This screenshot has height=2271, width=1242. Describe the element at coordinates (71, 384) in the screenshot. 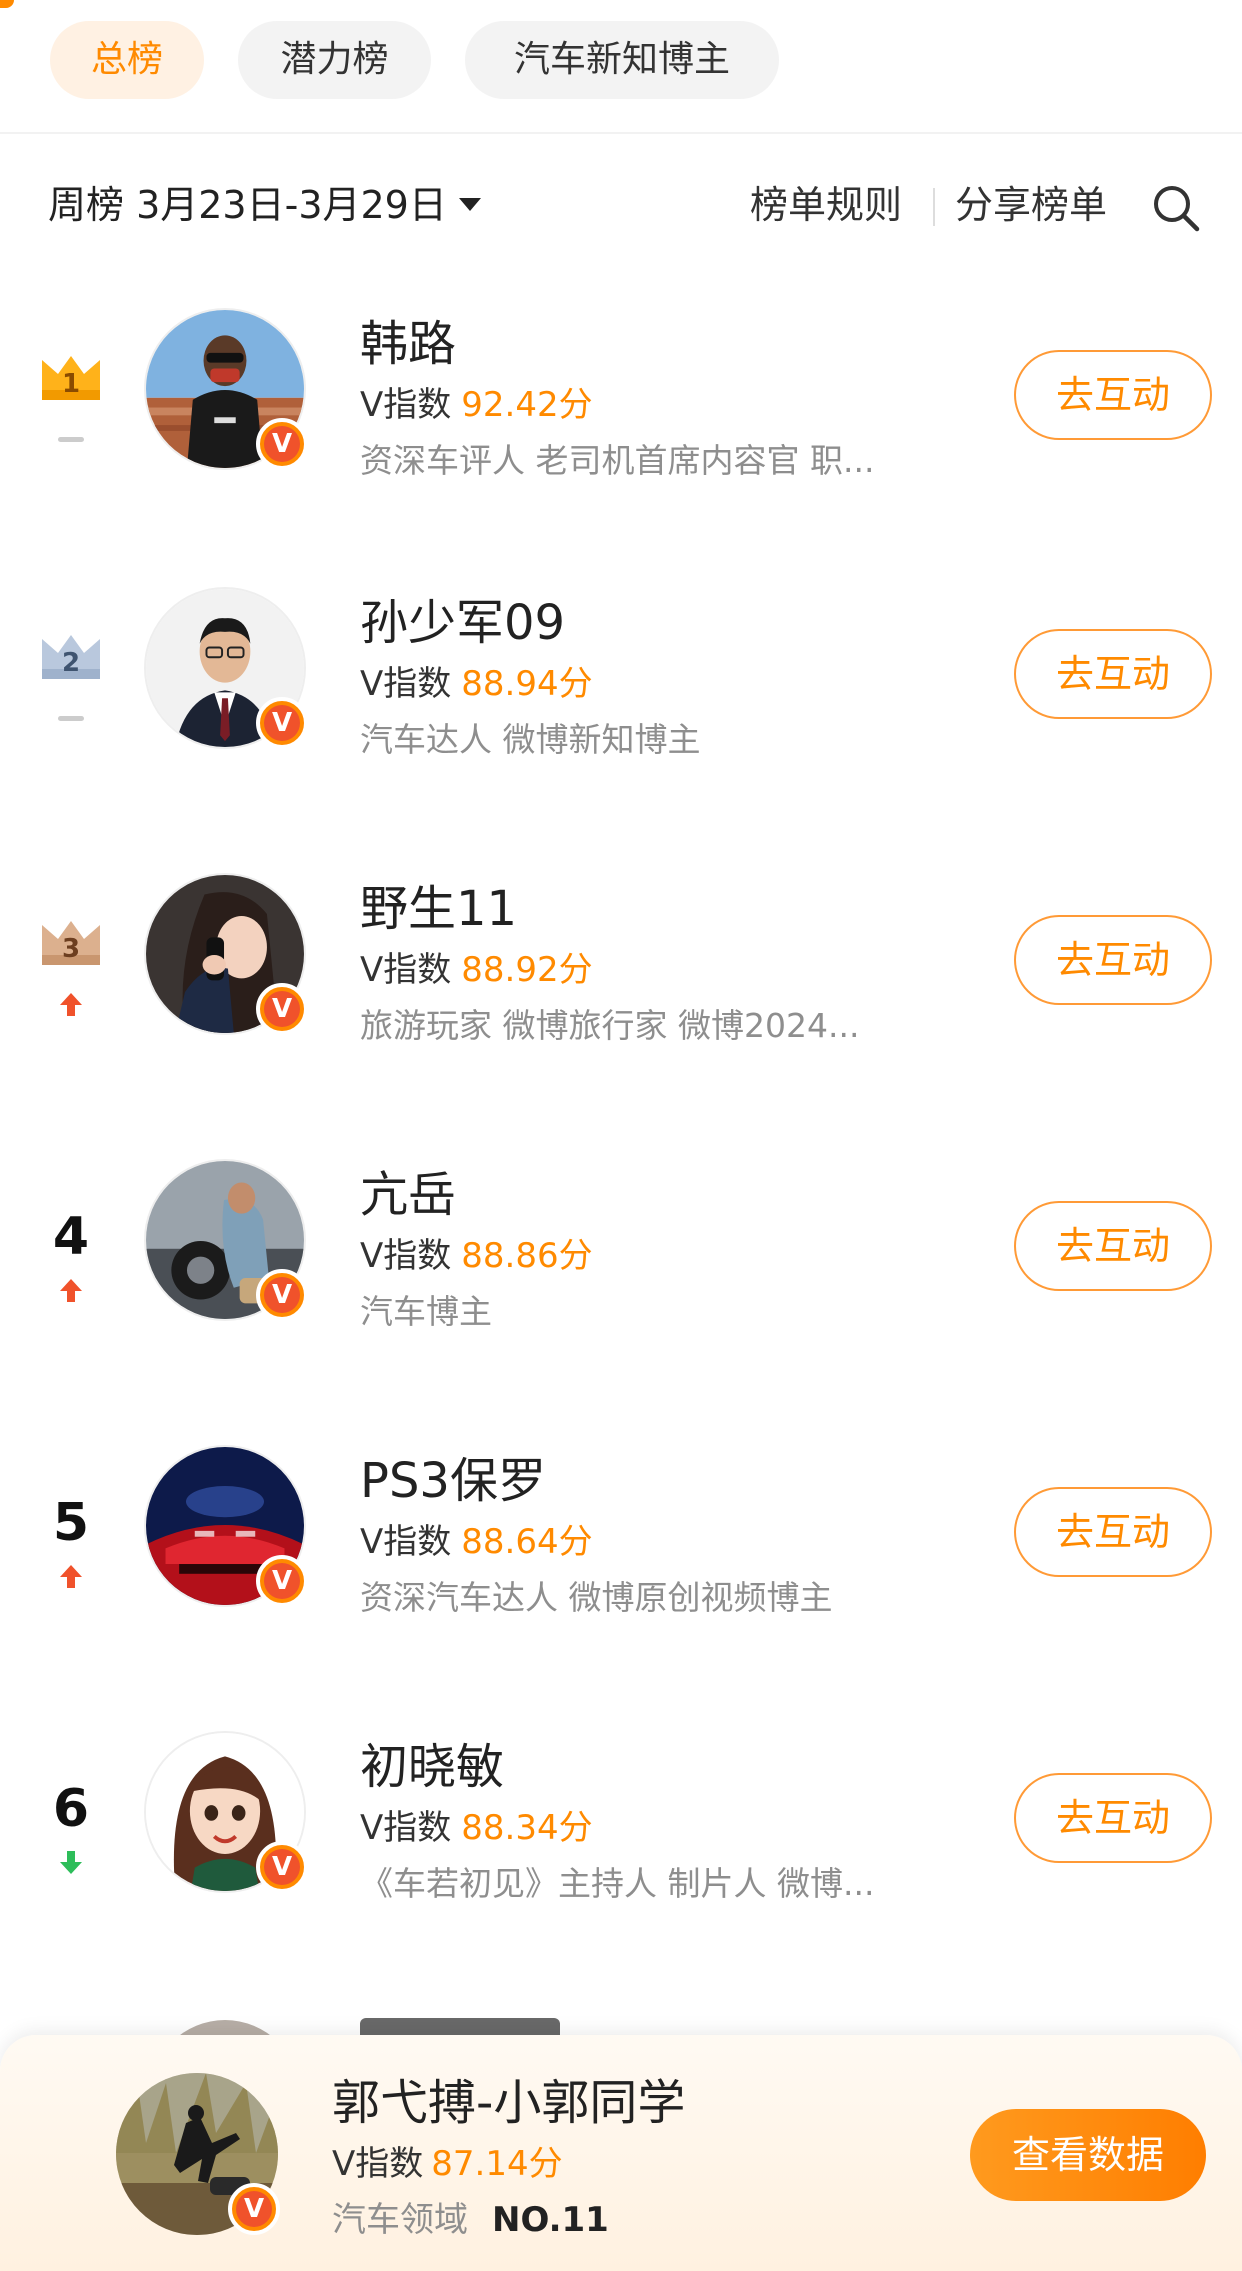

I see `rank-number: 1` at that location.